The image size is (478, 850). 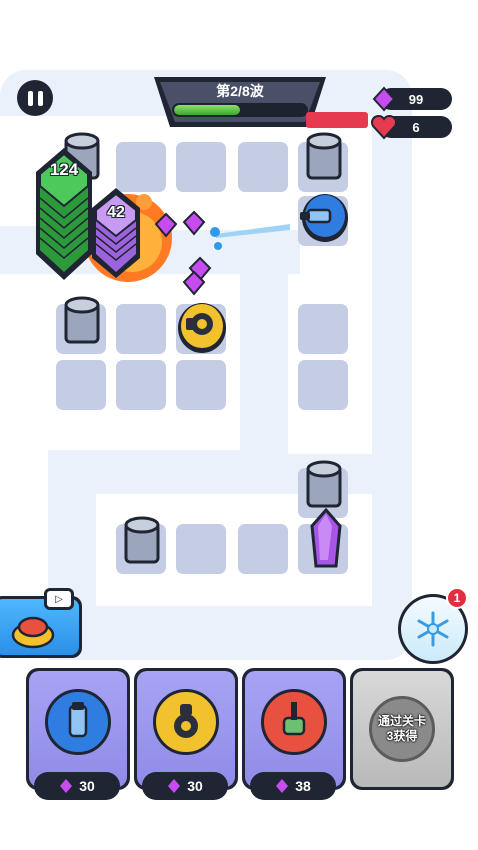 What do you see at coordinates (416, 127) in the screenshot?
I see `lives-count: 6` at bounding box center [416, 127].